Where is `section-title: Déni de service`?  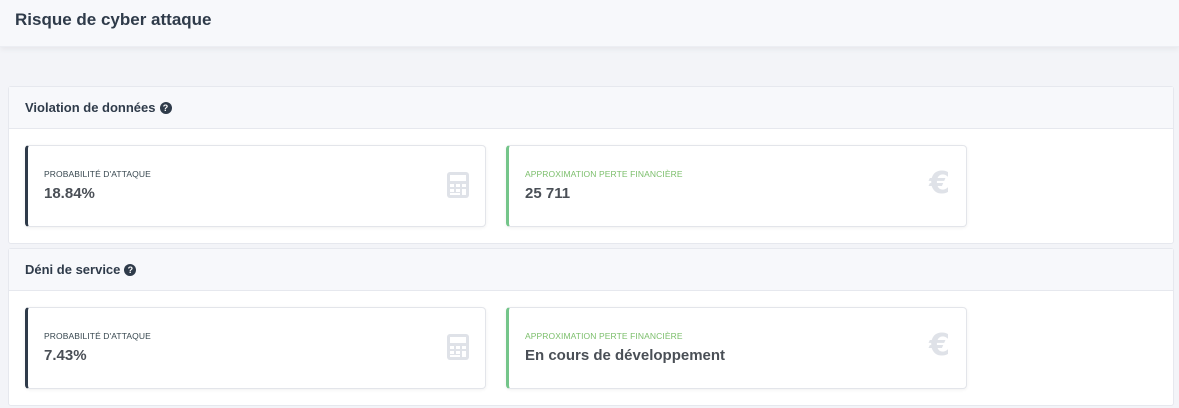
section-title: Déni de service is located at coordinates (73, 269).